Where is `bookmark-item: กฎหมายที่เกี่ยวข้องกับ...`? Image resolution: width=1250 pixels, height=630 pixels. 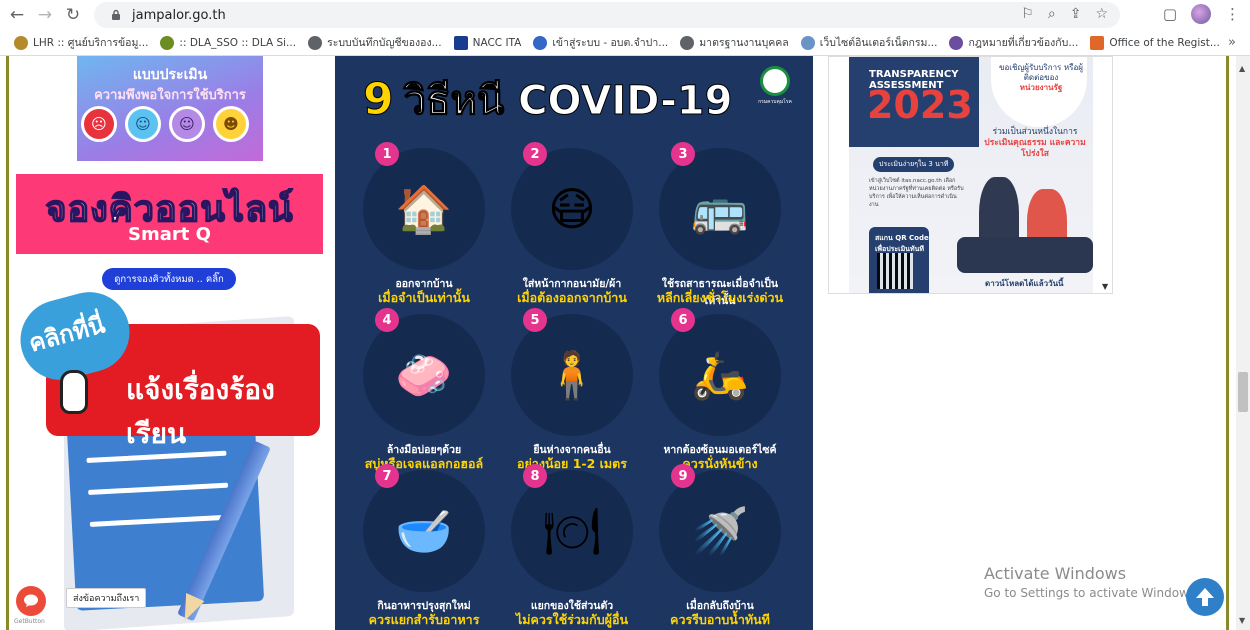
bookmark-item: กฎหมายที่เกี่ยวข้องกับ... is located at coordinates (1013, 42).